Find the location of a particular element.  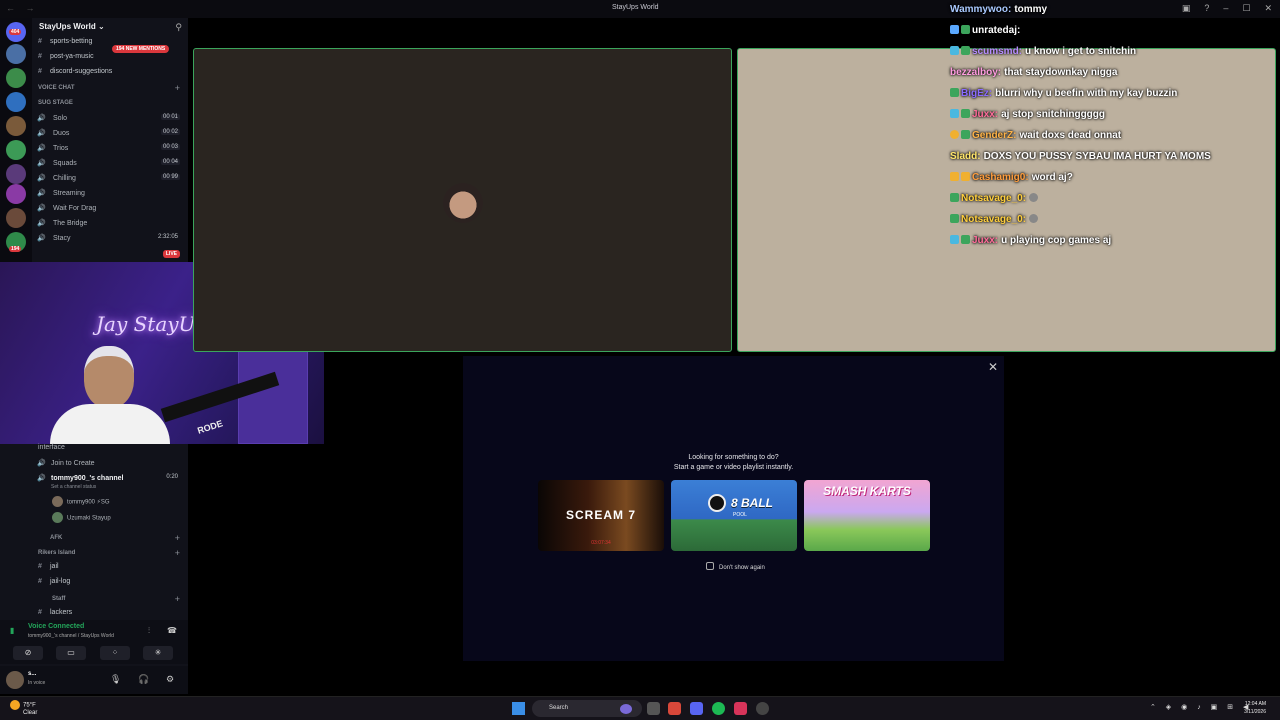

category-staff: Staff is located at coordinates (58, 599).